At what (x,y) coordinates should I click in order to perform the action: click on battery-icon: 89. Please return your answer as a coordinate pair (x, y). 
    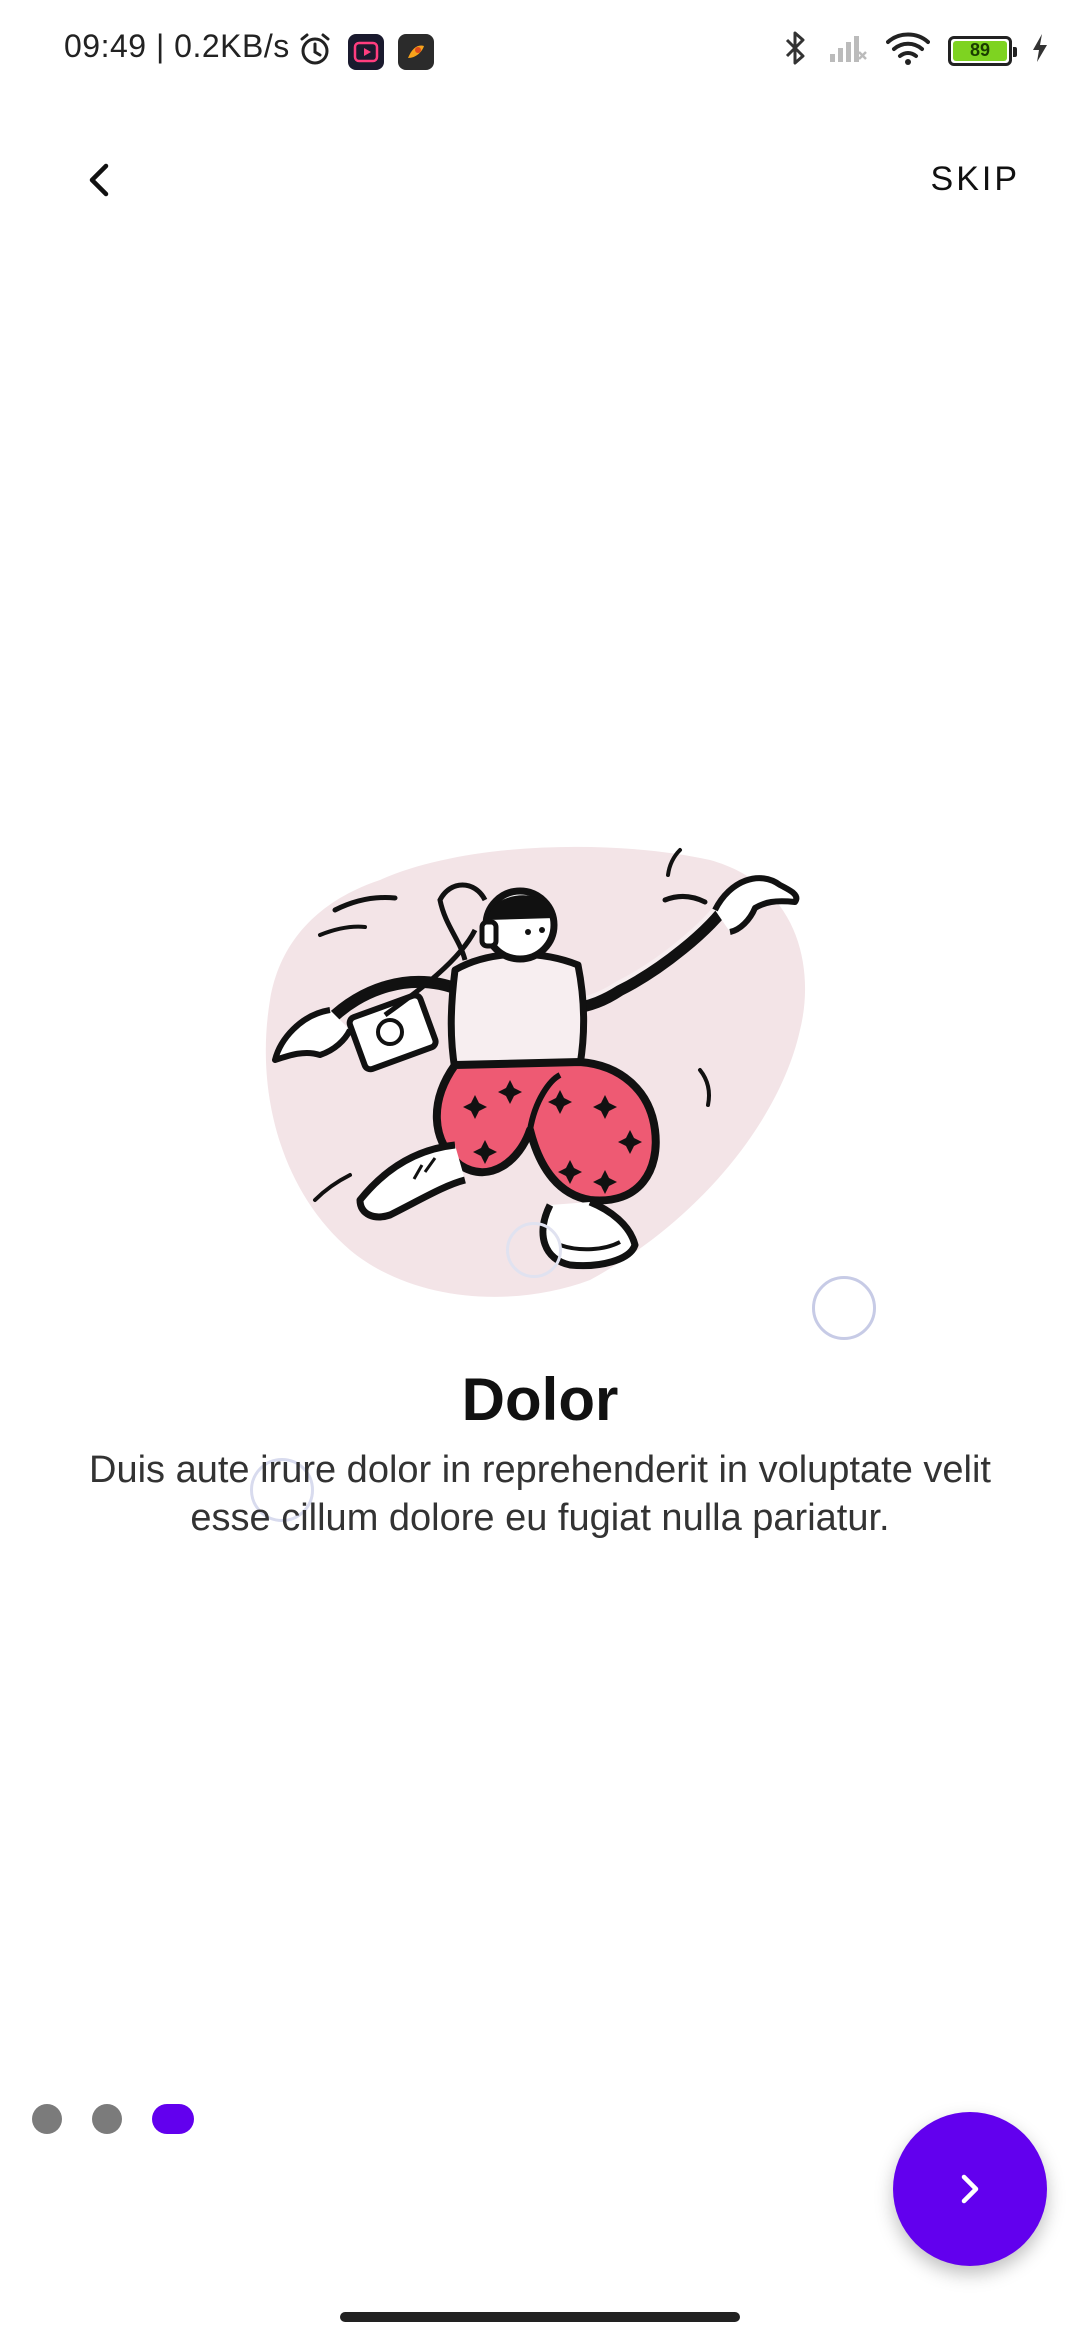
    Looking at the image, I should click on (982, 50).